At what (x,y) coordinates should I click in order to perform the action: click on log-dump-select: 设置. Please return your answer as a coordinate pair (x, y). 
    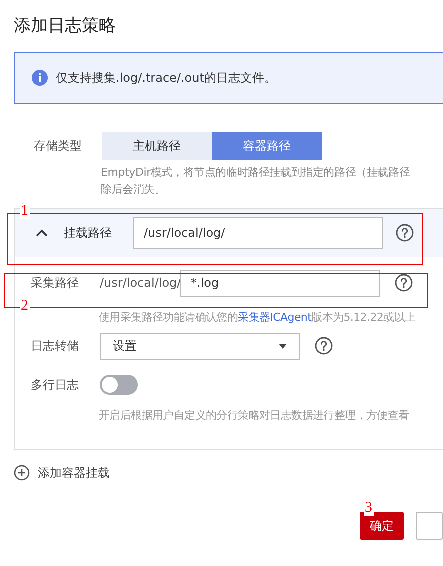
    Looking at the image, I should click on (200, 346).